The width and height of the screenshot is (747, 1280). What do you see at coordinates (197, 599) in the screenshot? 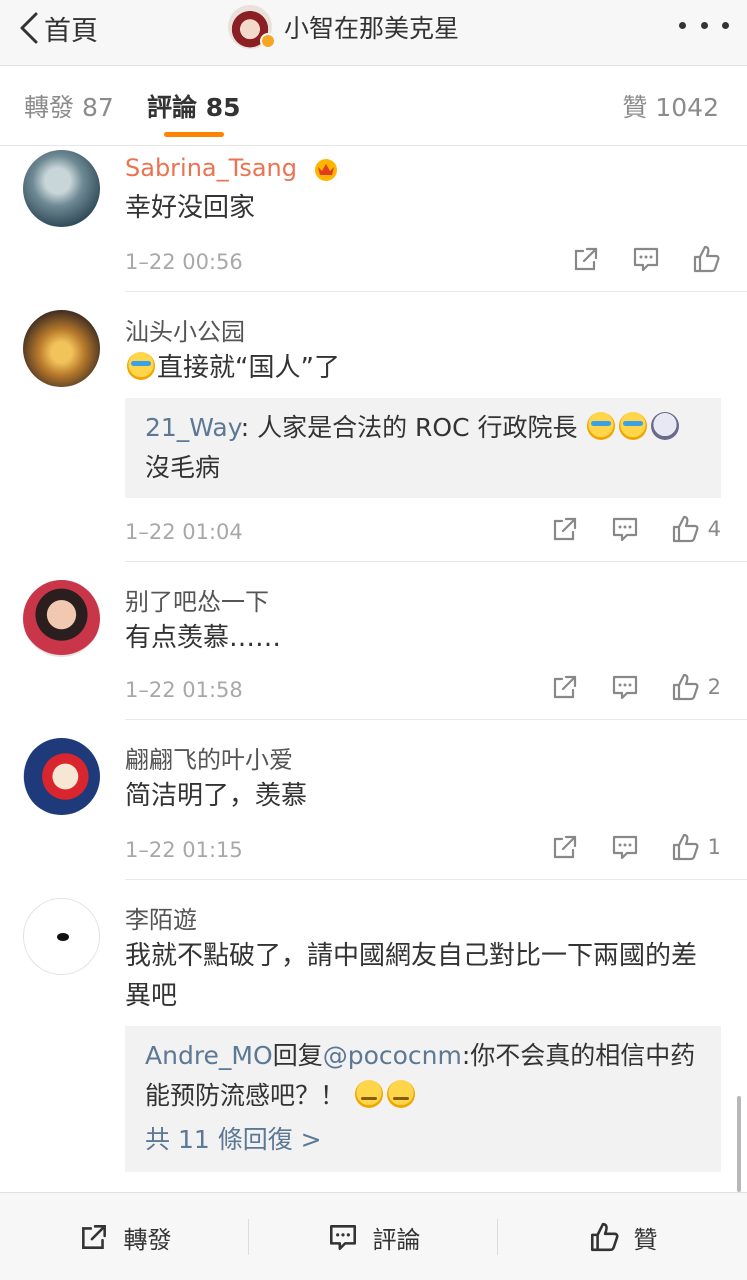
I see `username: 别了吧怂一下` at bounding box center [197, 599].